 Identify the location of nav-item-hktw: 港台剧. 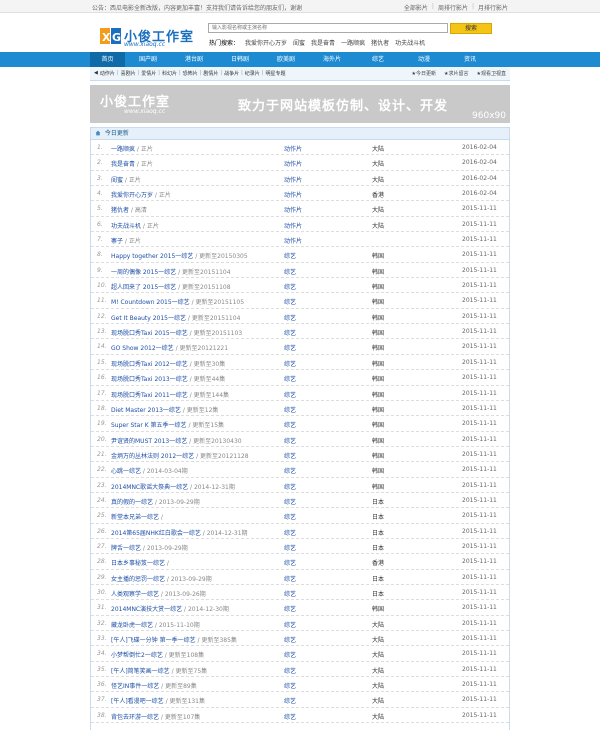
(194, 59).